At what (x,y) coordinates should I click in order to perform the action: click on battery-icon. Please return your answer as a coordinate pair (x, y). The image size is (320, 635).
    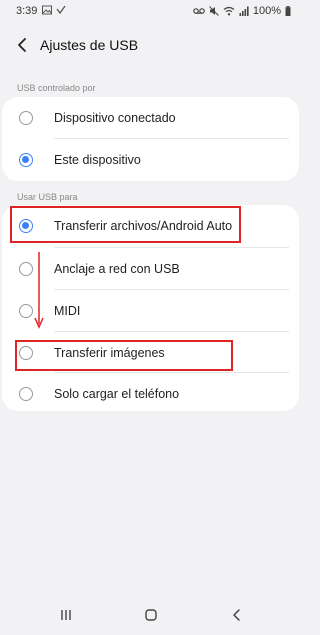
    Looking at the image, I should click on (288, 11).